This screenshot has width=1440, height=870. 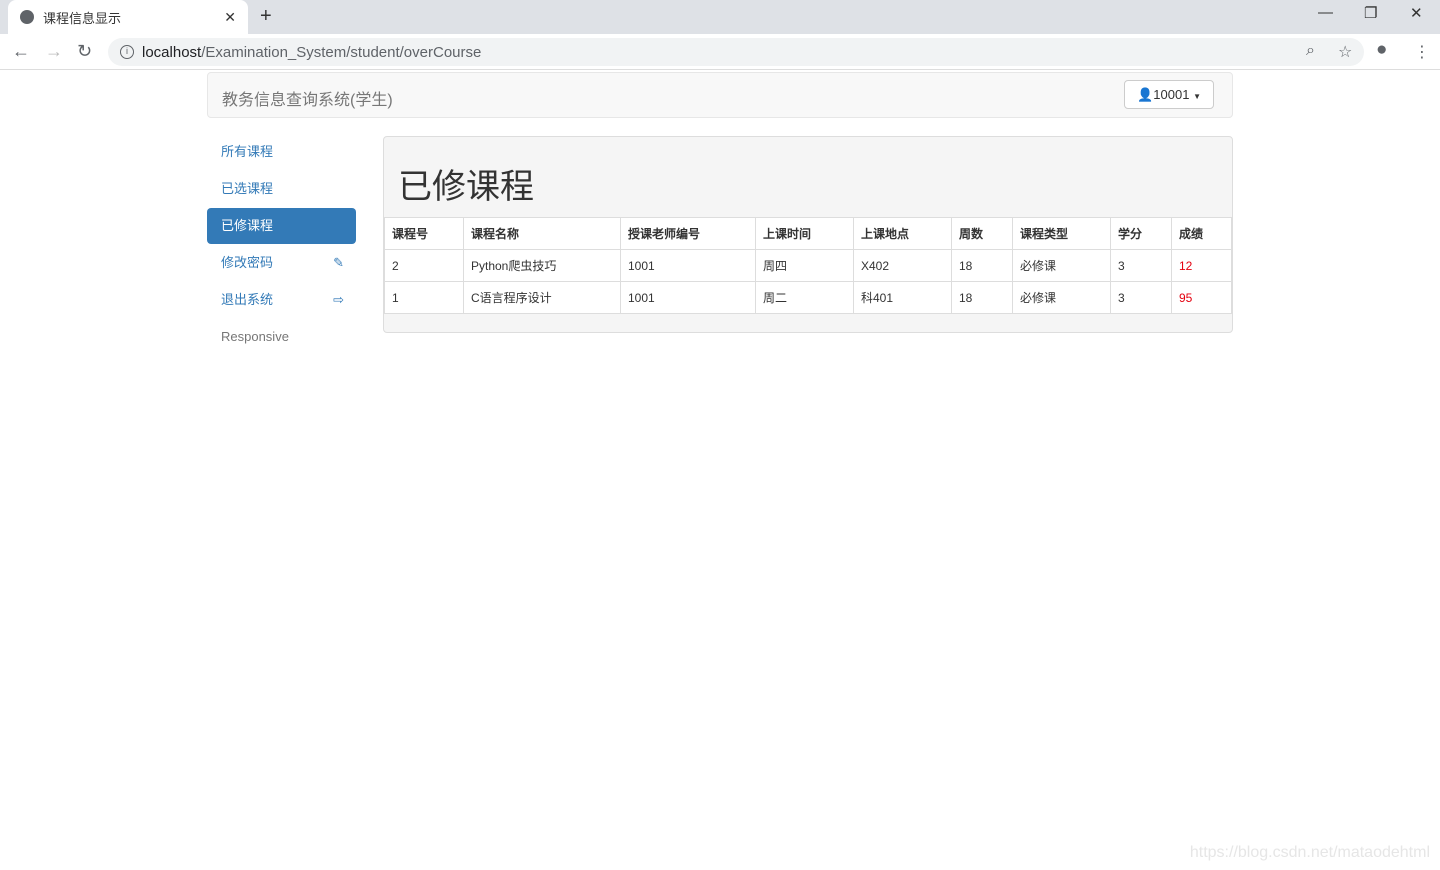 What do you see at coordinates (1201, 297) in the screenshot?
I see `score-cell: 95` at bounding box center [1201, 297].